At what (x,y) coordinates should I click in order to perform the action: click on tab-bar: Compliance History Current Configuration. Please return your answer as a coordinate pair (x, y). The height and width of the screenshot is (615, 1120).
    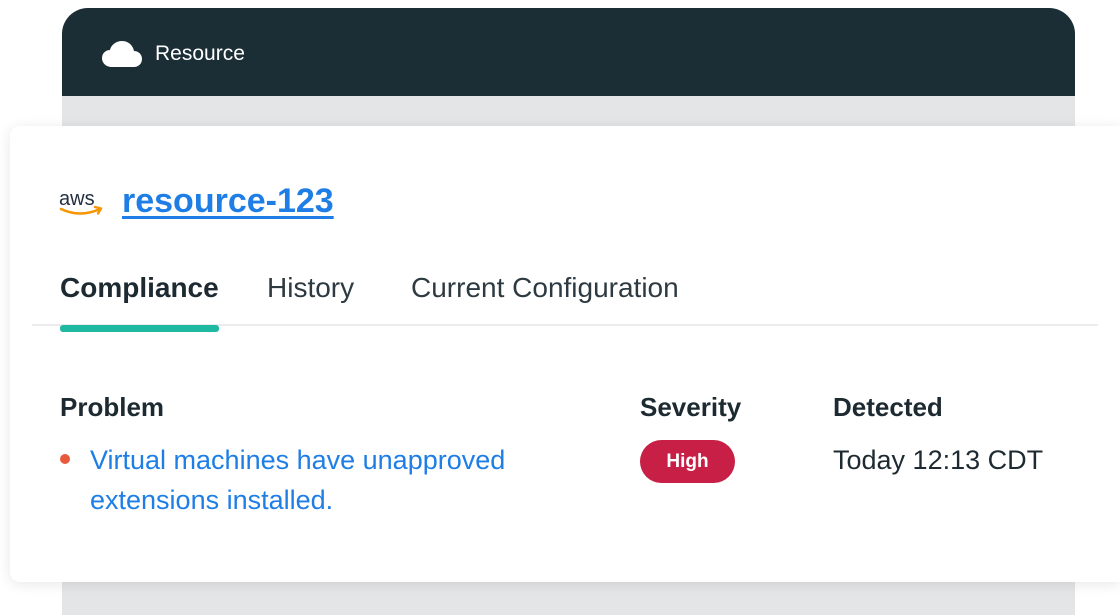
    Looking at the image, I should click on (565, 301).